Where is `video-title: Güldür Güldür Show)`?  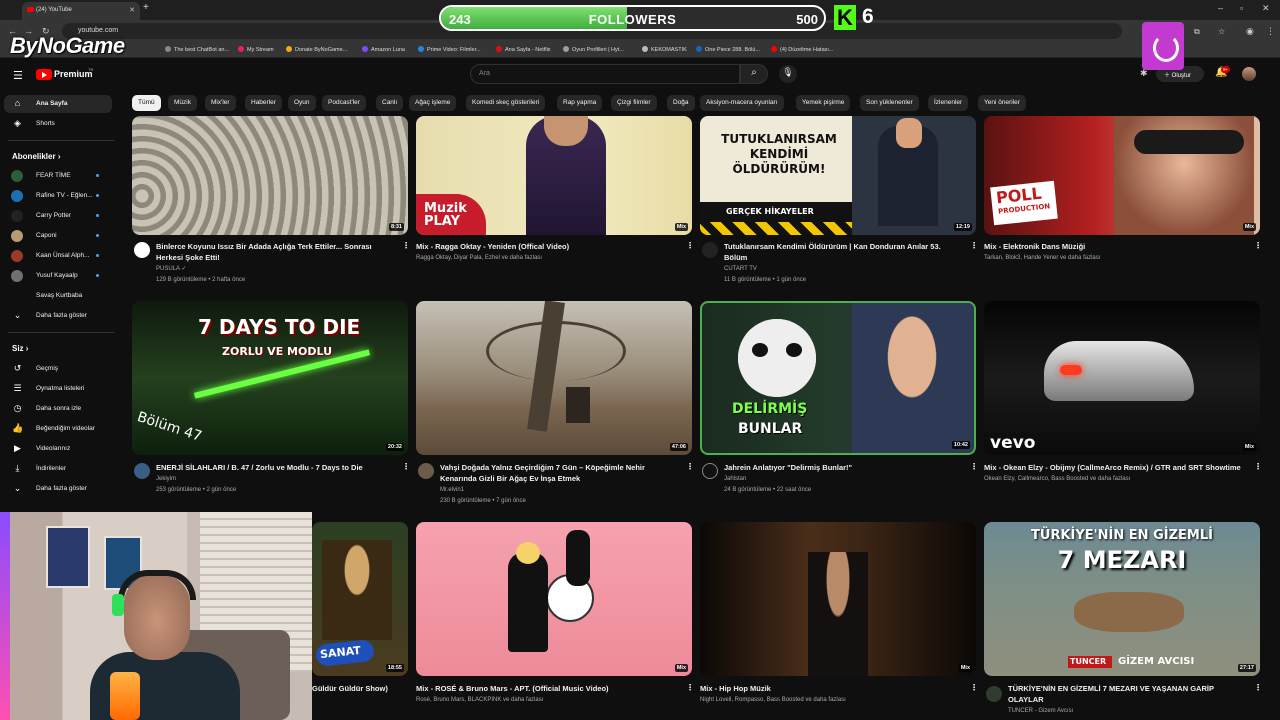 video-title: Güldür Güldür Show) is located at coordinates (362, 689).